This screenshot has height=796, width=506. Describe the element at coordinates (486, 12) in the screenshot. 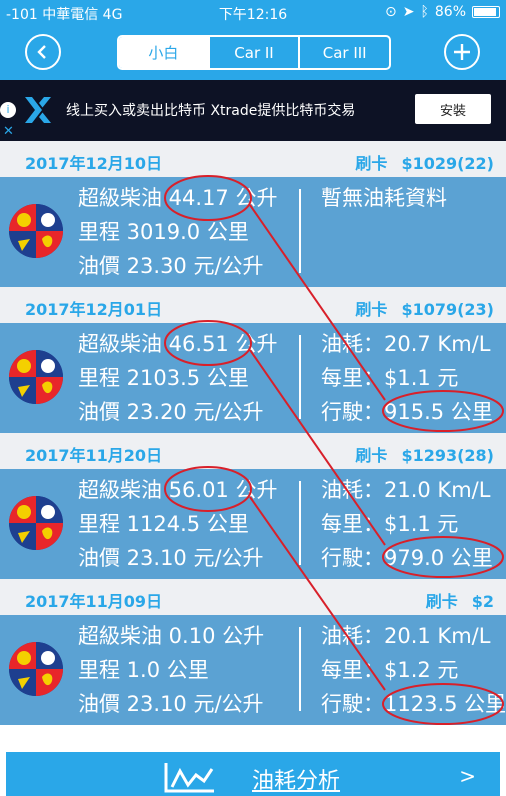

I see `battery-icon` at that location.